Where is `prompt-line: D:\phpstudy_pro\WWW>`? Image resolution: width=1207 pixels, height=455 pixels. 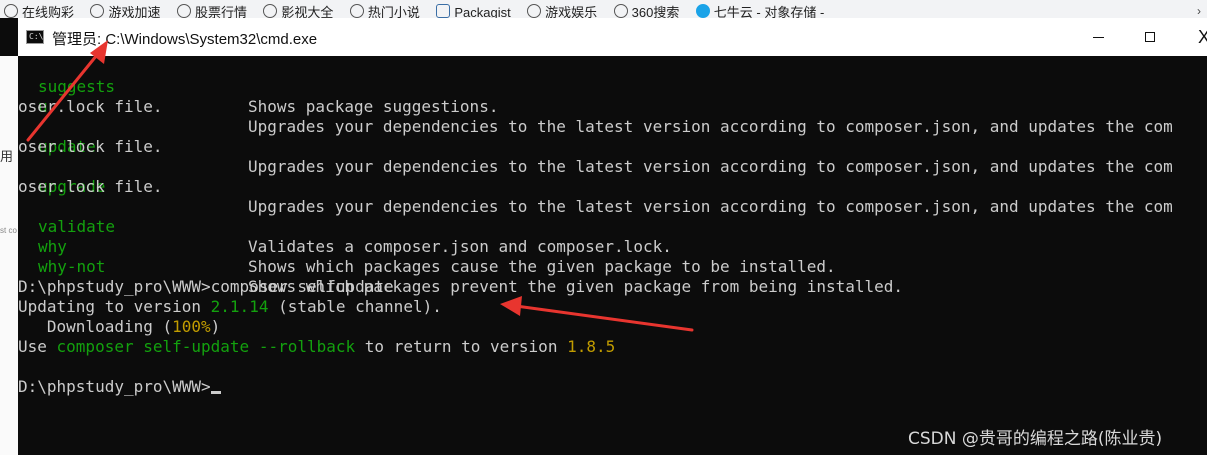 prompt-line: D:\phpstudy_pro\WWW> is located at coordinates (119, 387).